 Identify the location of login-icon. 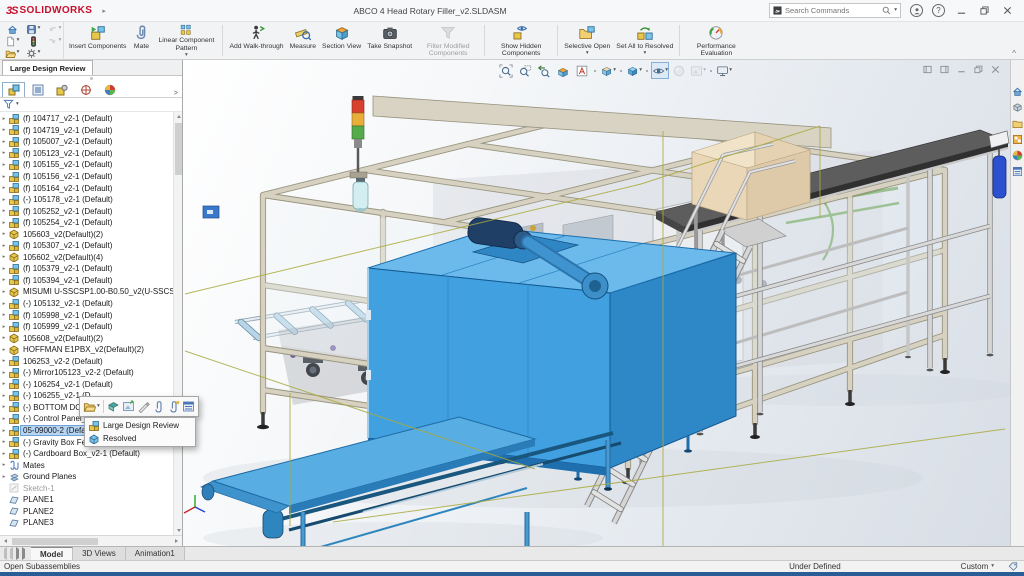
(916, 10).